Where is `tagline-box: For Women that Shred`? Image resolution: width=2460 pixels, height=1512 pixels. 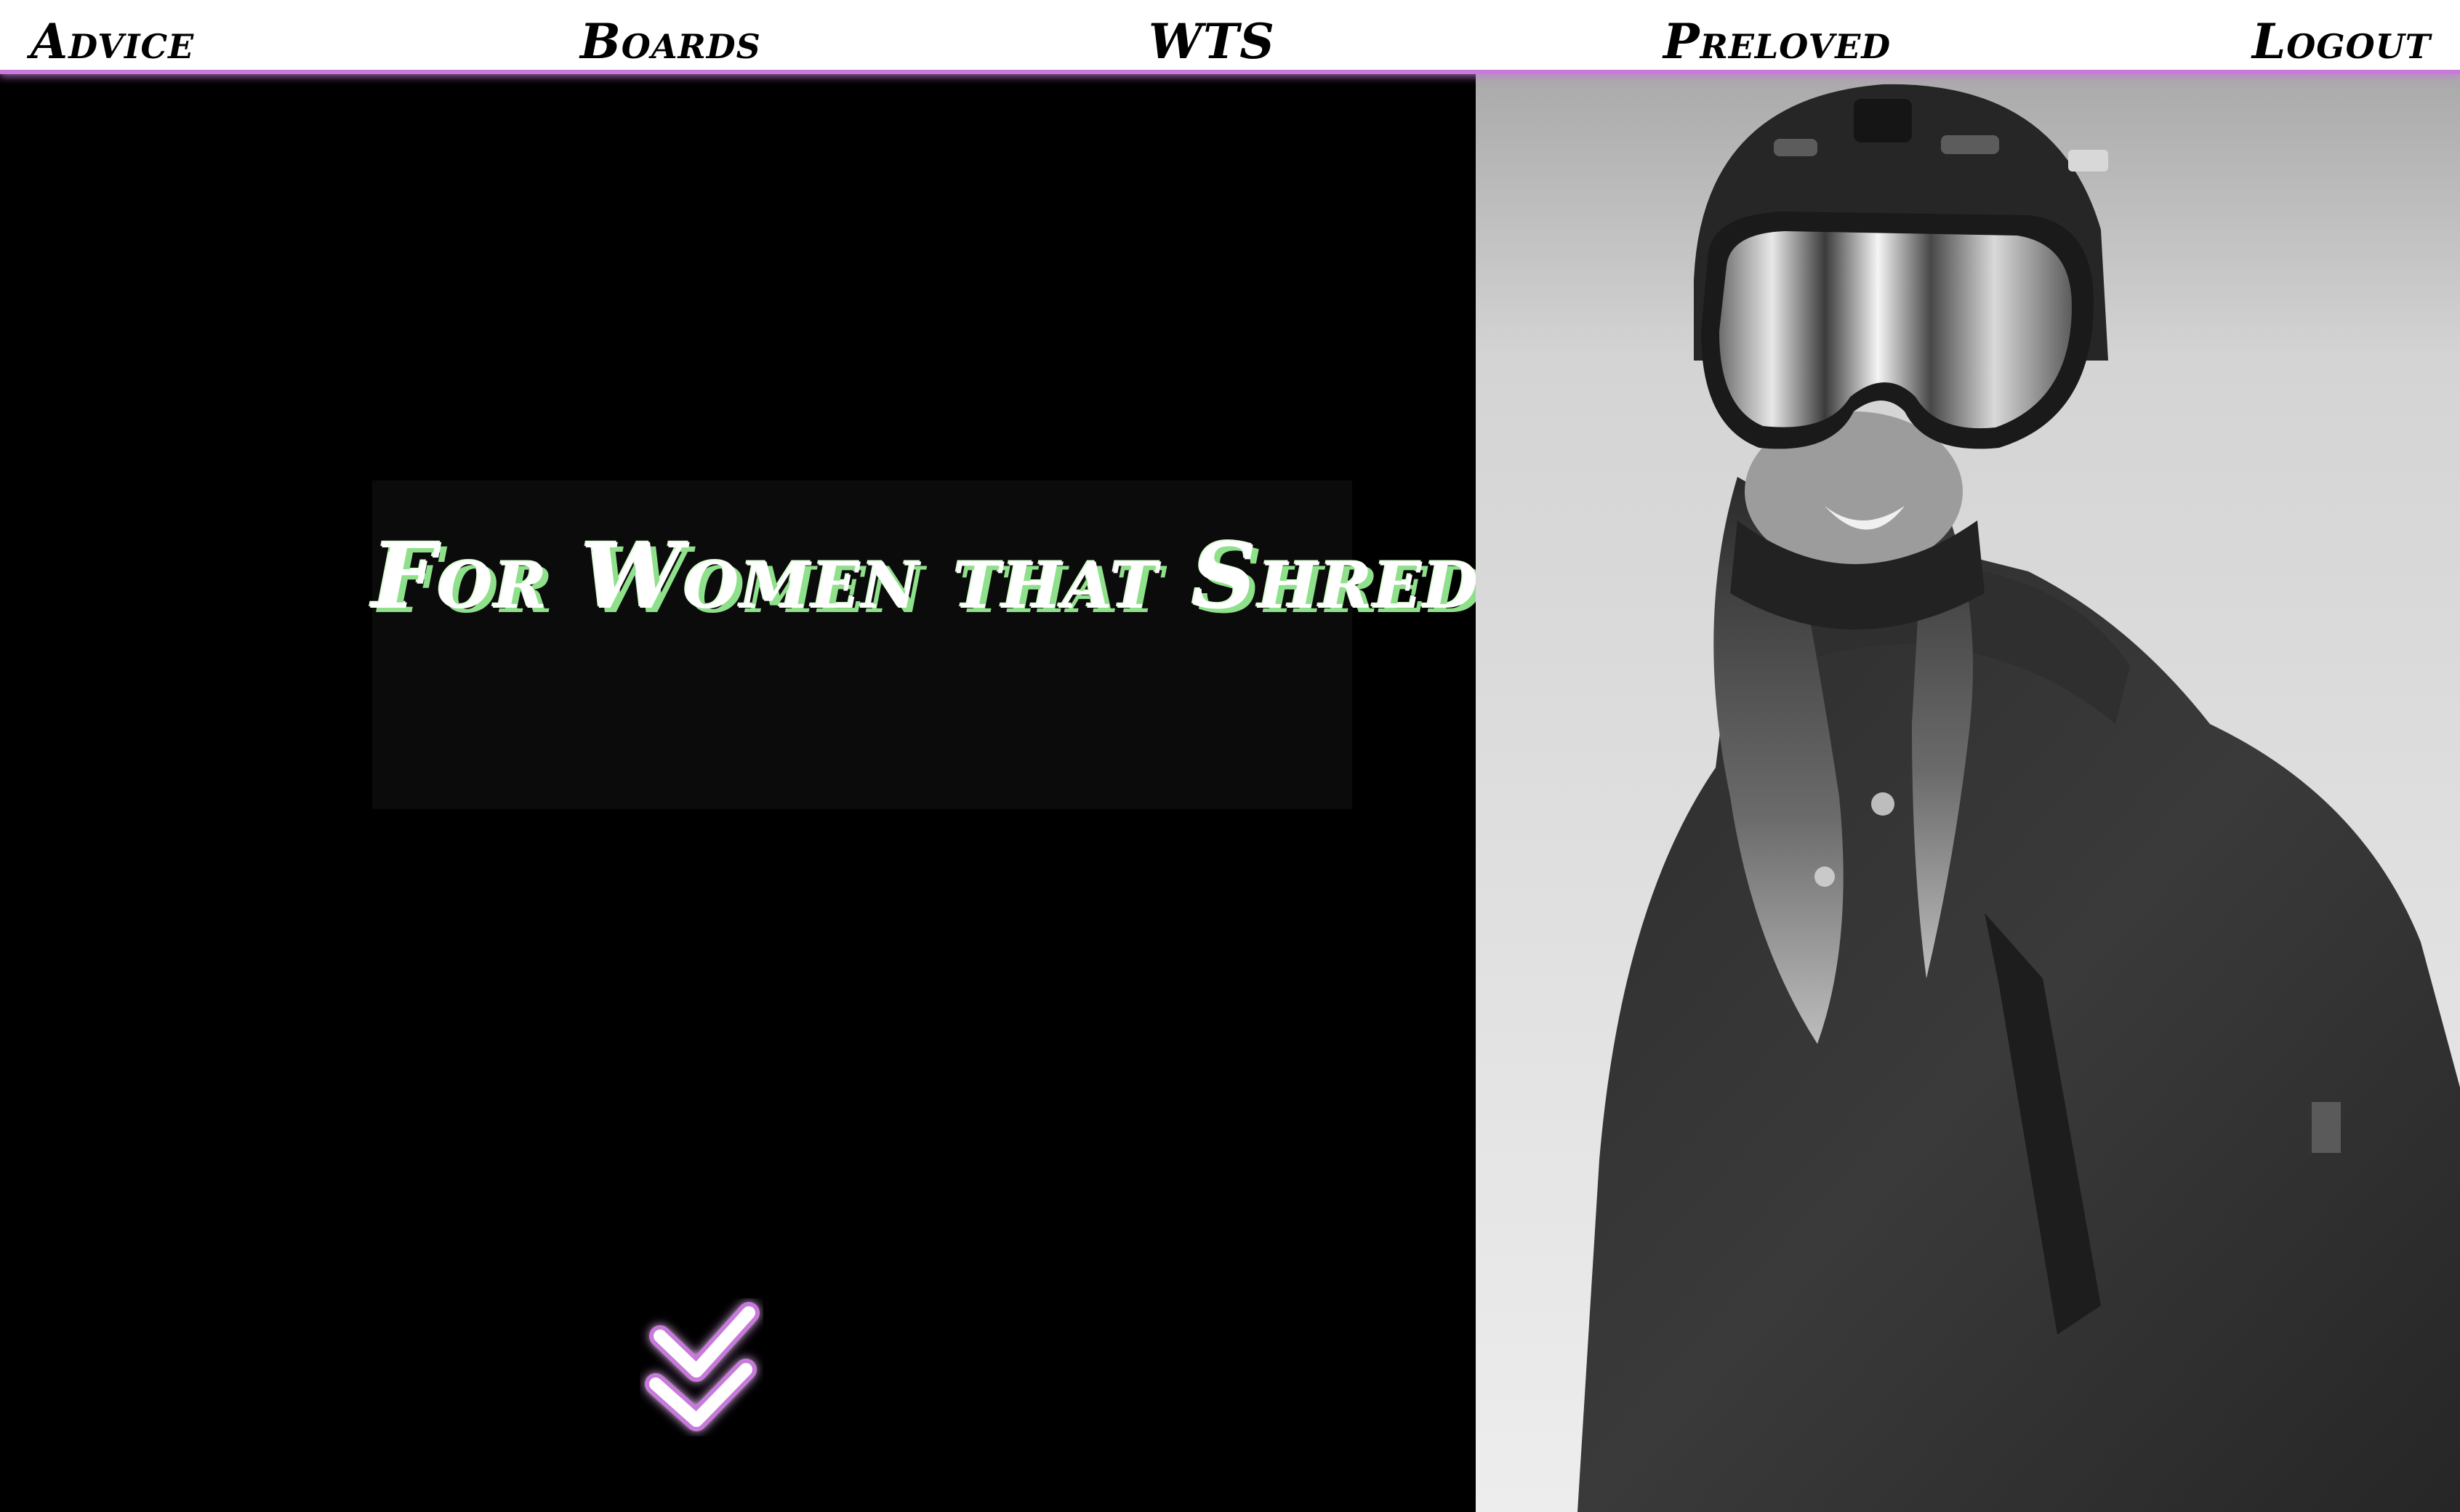
tagline-box: For Women that Shred is located at coordinates (926, 644).